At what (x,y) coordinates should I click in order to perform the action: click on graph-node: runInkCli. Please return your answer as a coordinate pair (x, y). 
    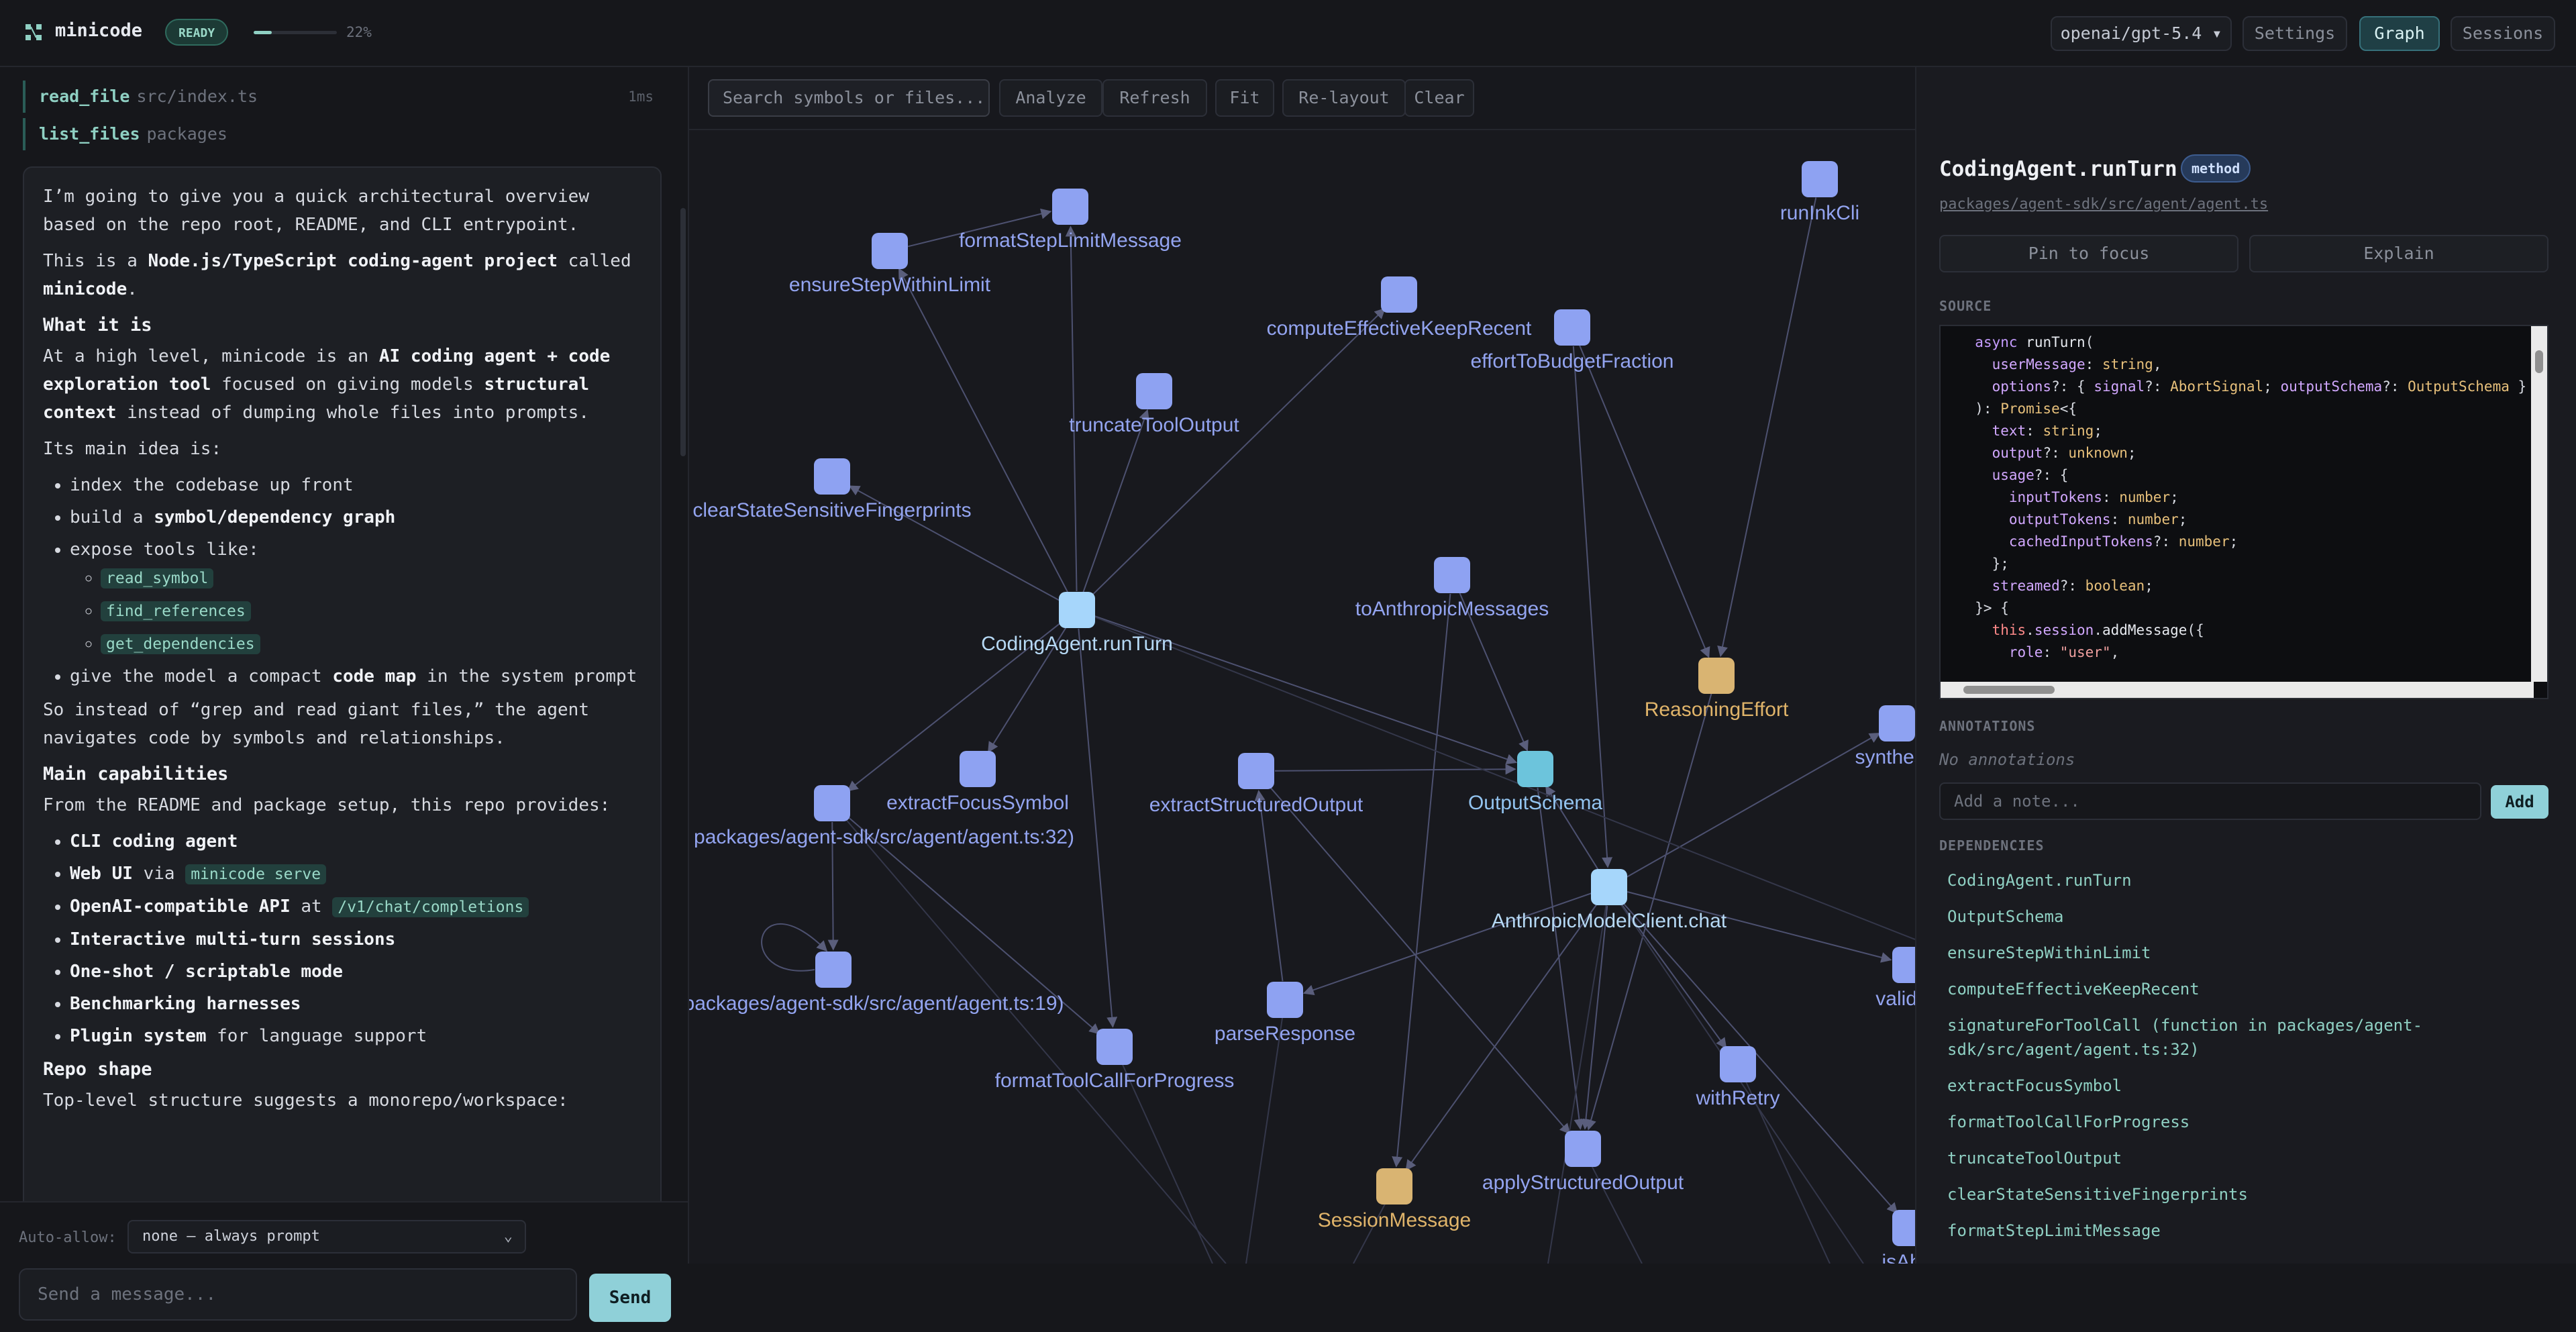
    Looking at the image, I should click on (1819, 192).